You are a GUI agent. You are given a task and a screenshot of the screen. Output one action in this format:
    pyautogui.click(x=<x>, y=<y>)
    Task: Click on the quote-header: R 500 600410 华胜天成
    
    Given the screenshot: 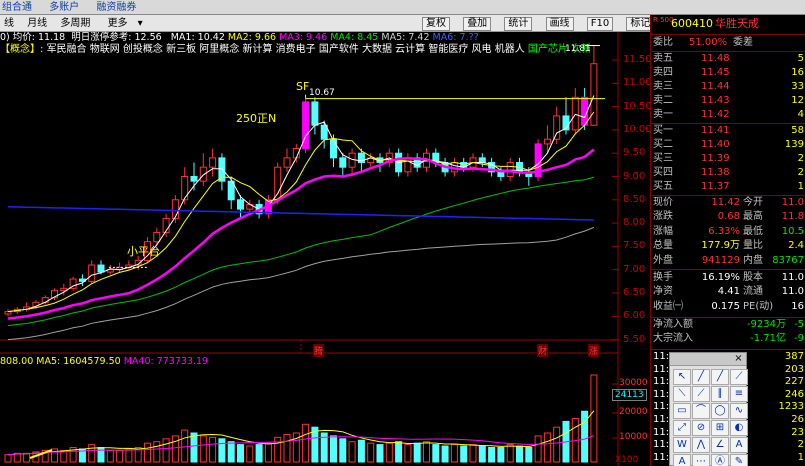 What is the action you would take?
    pyautogui.click(x=728, y=25)
    